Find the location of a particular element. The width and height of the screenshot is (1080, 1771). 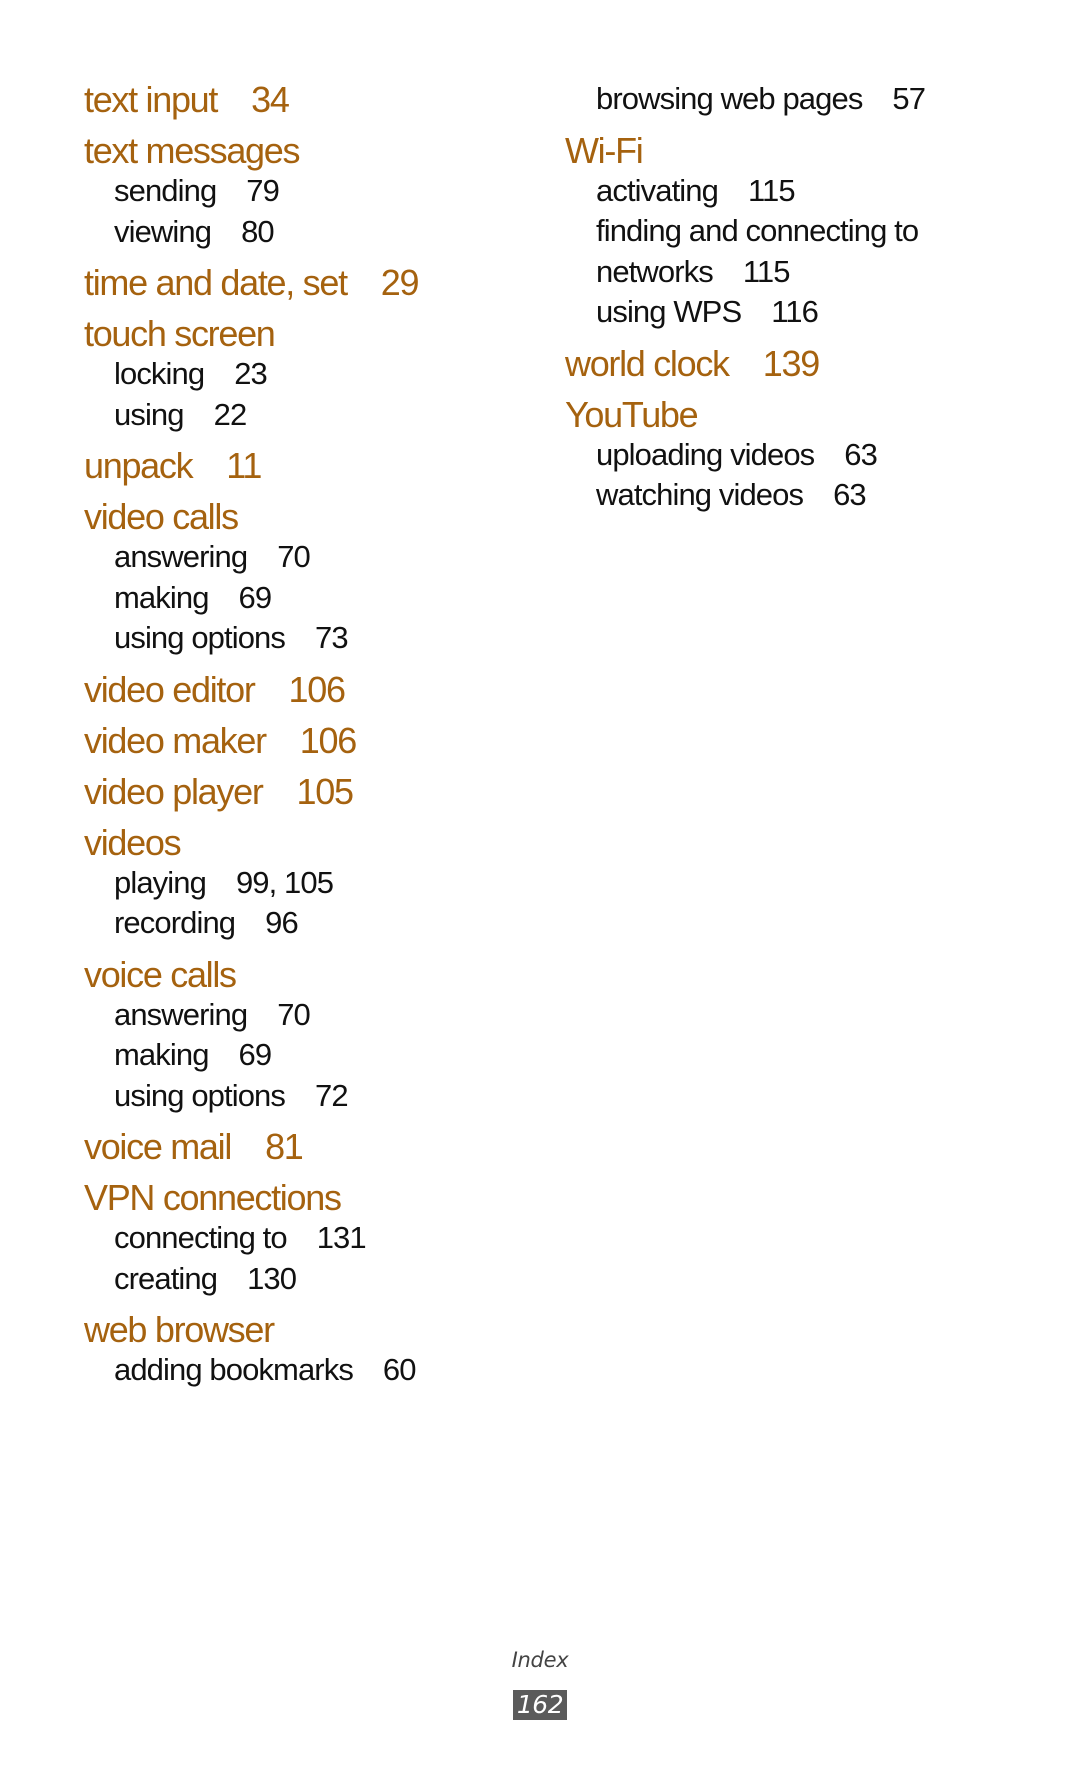

subentry-label: uploading videos is located at coordinates (705, 454).